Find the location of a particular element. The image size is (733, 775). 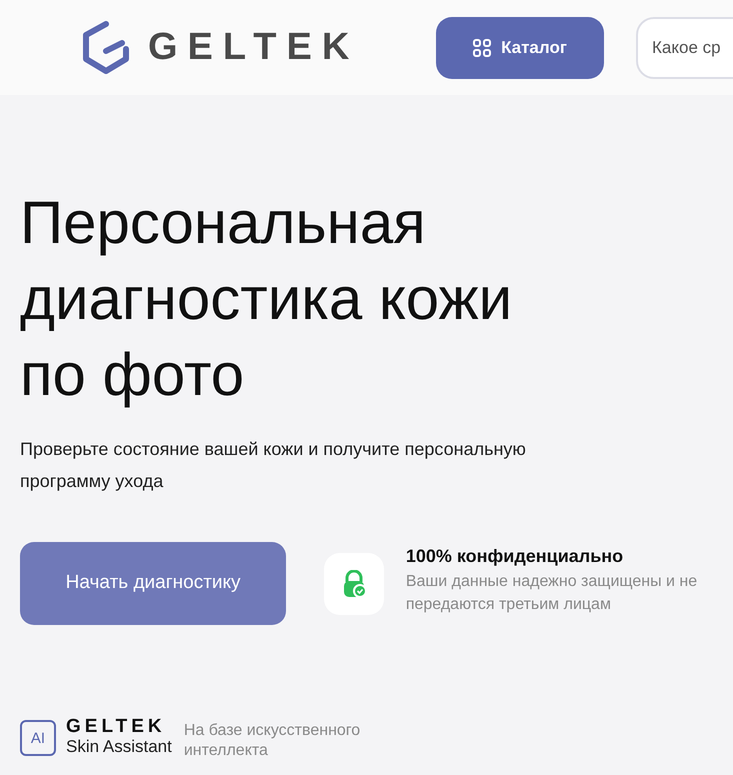

search-field: Какое ср is located at coordinates (684, 47).